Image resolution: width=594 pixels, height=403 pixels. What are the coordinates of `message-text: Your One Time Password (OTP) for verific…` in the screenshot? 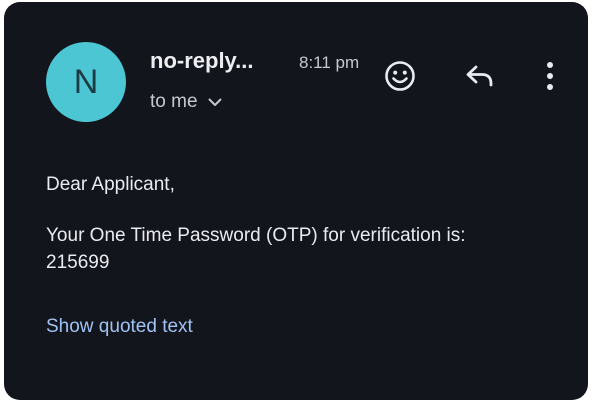 It's located at (256, 235).